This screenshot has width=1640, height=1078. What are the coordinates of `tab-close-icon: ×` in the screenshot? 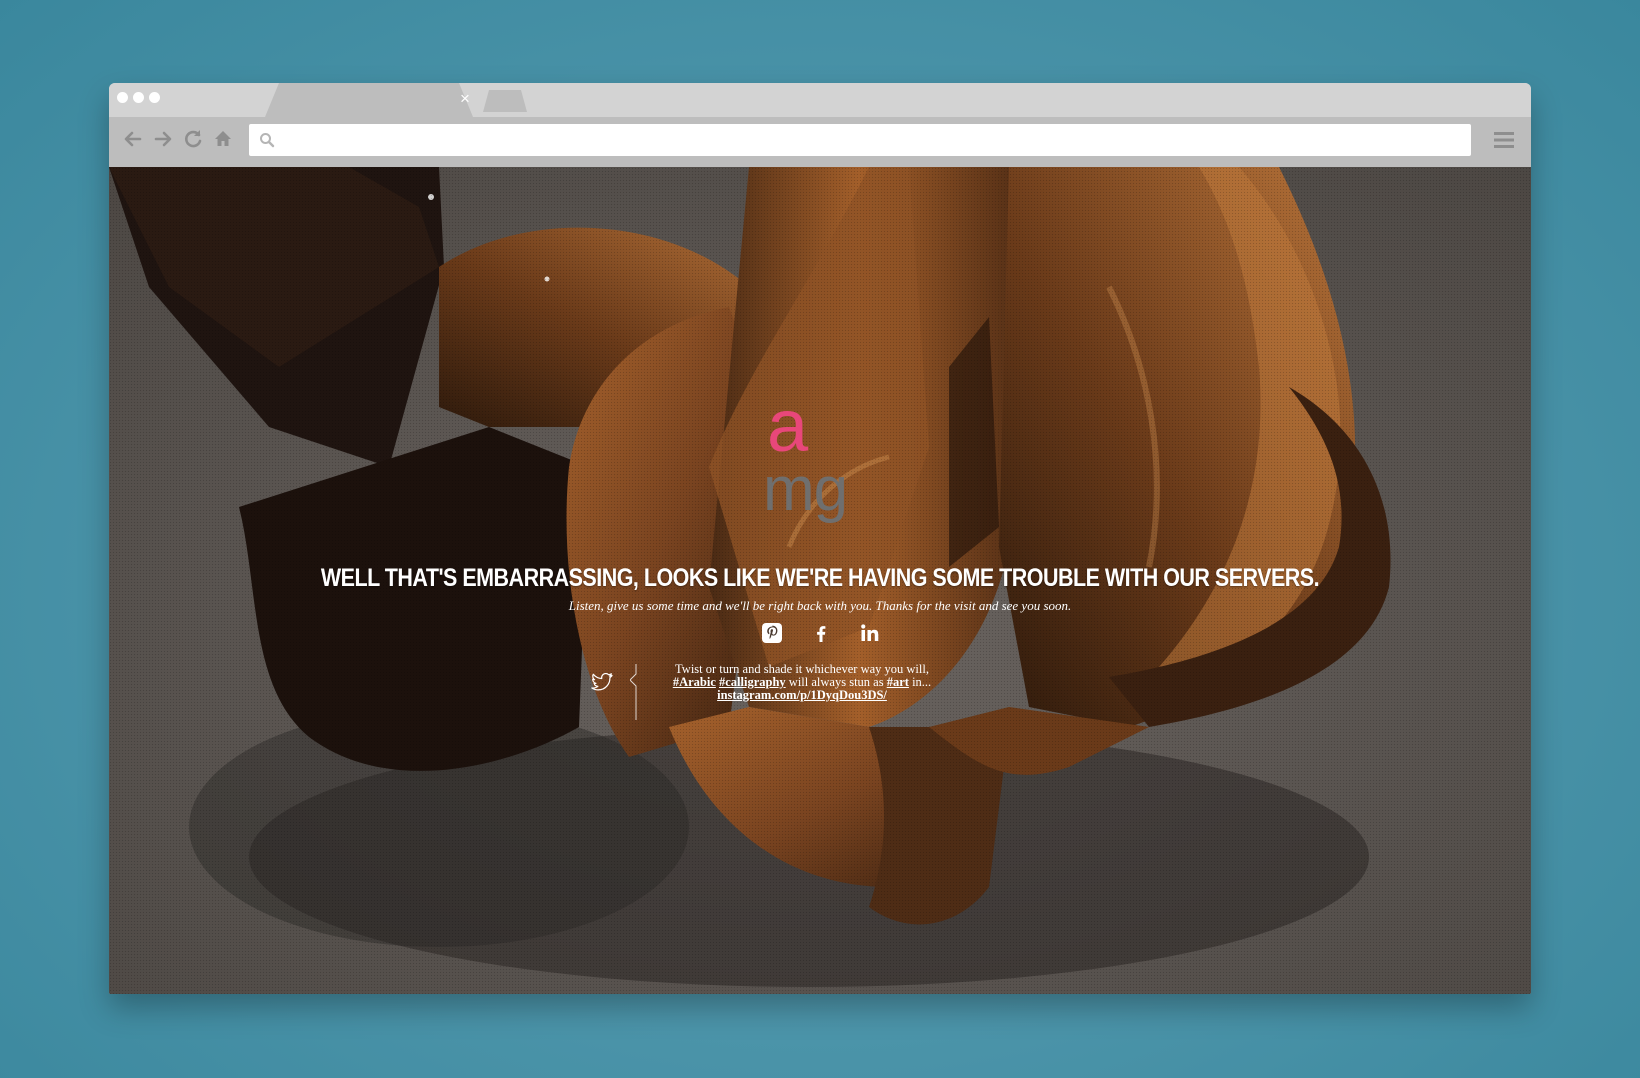 It's located at (465, 99).